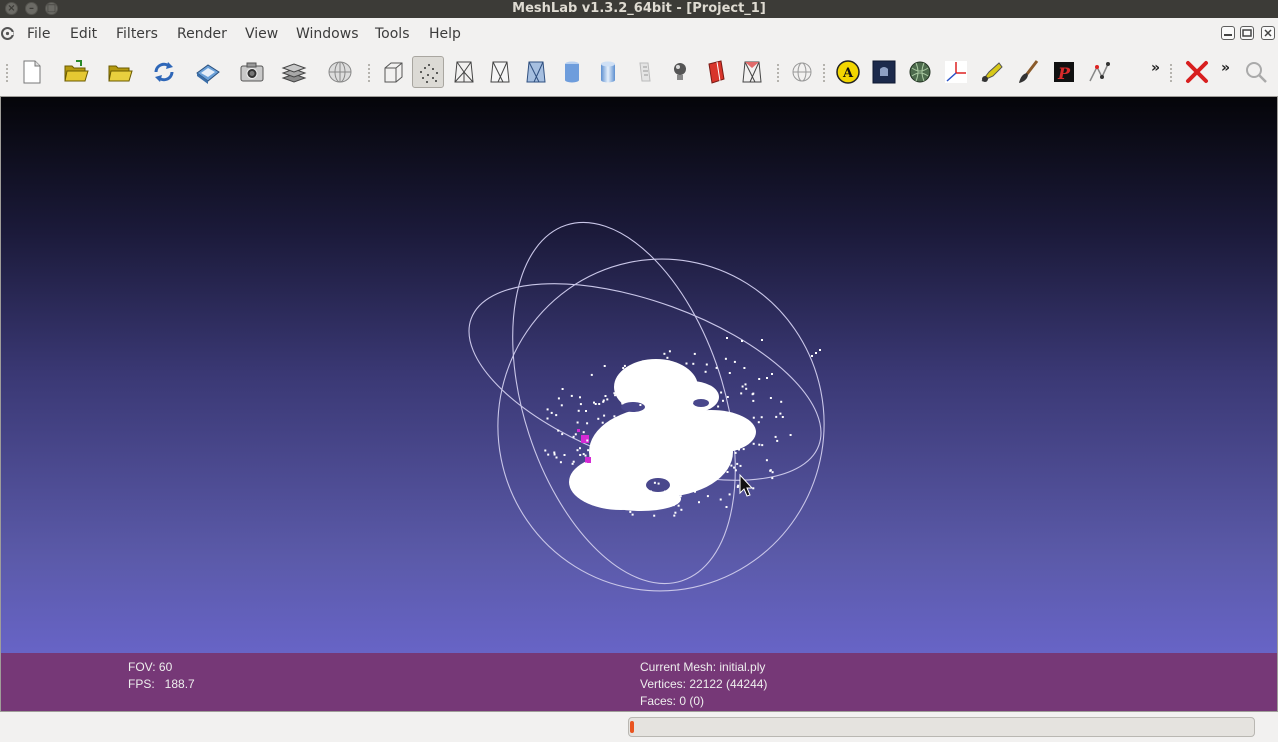 The image size is (1278, 742). Describe the element at coordinates (392, 34) in the screenshot. I see `menu-tools: Tools` at that location.